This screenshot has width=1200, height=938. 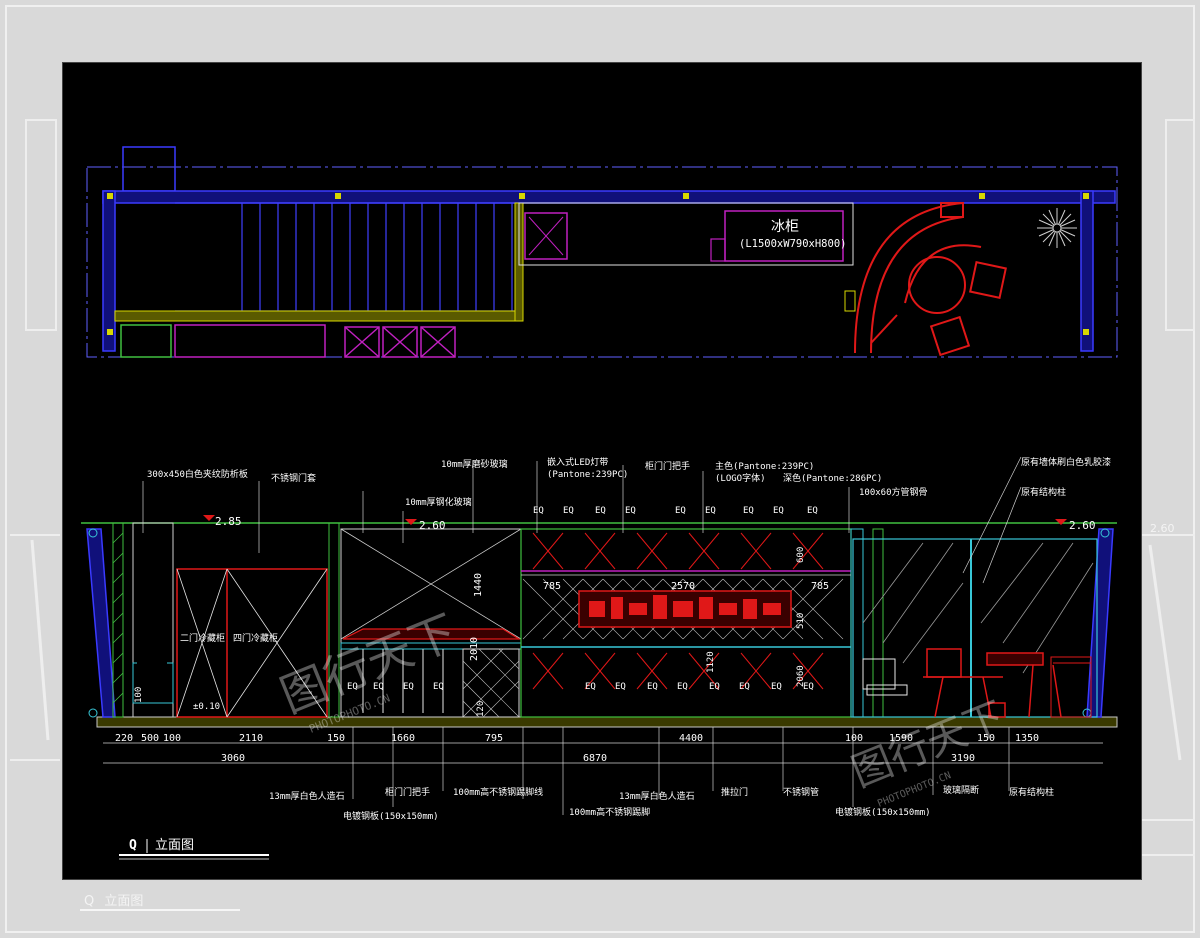 What do you see at coordinates (667, 466) in the screenshot?
I see `note-top-7: 柜门门把手` at bounding box center [667, 466].